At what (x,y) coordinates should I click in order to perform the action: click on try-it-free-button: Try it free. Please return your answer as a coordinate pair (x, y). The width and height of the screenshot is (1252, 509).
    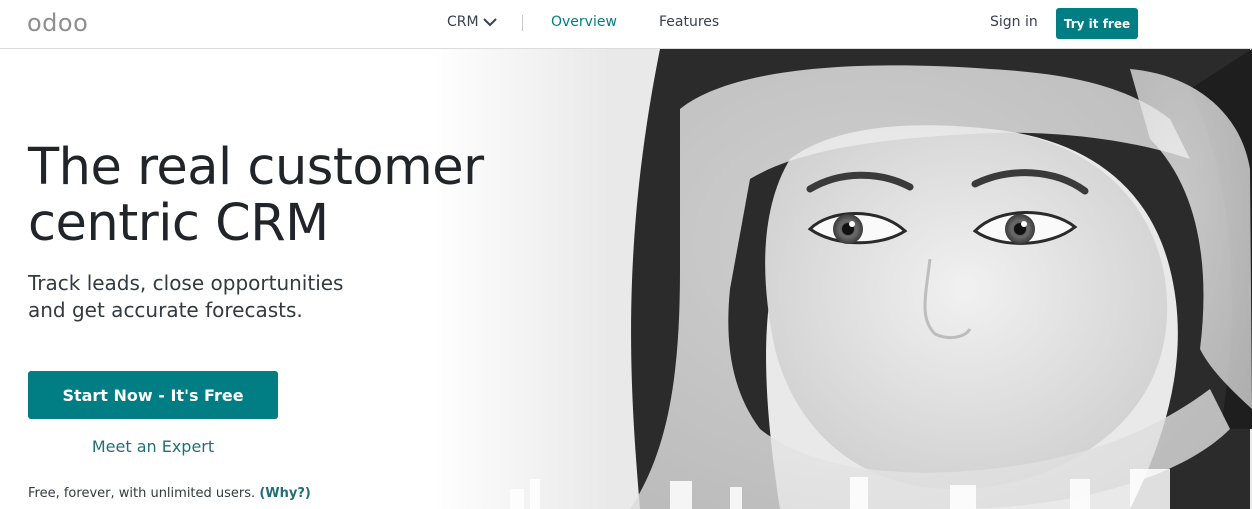
    Looking at the image, I should click on (1097, 23).